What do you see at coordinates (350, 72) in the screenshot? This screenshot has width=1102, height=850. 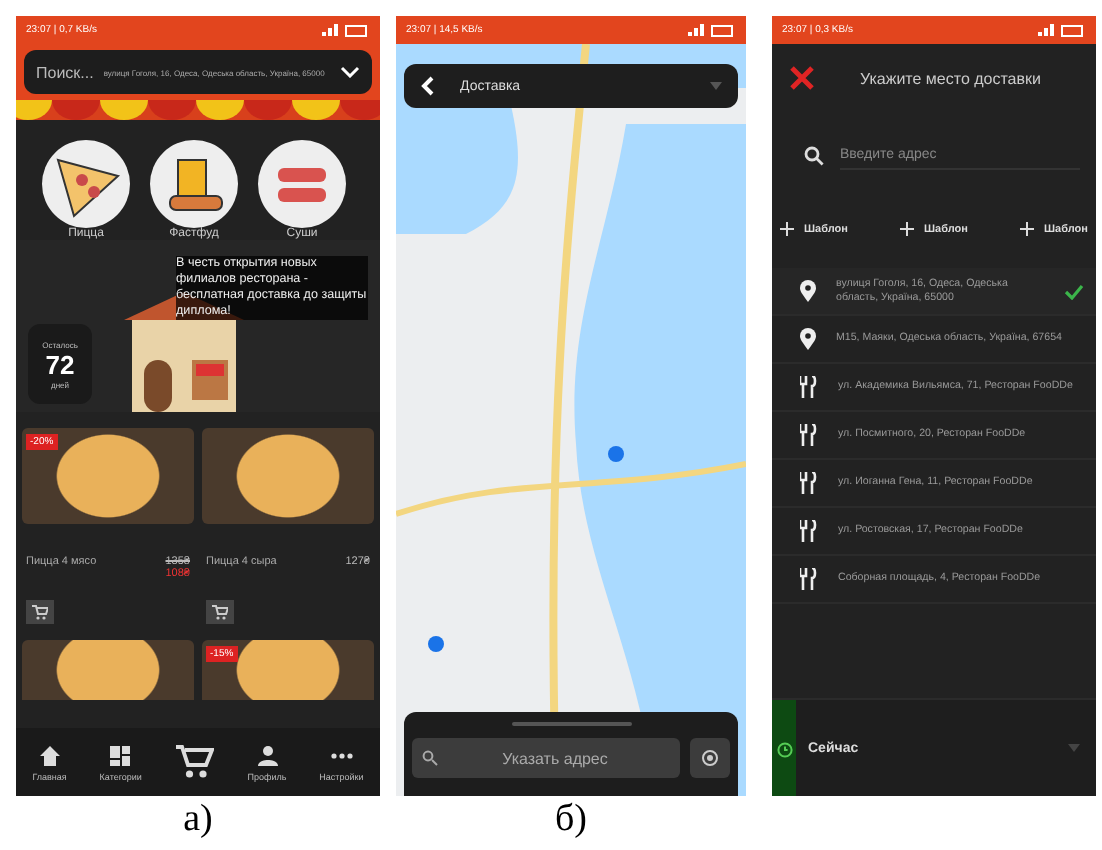 I see `chevron-down-icon` at bounding box center [350, 72].